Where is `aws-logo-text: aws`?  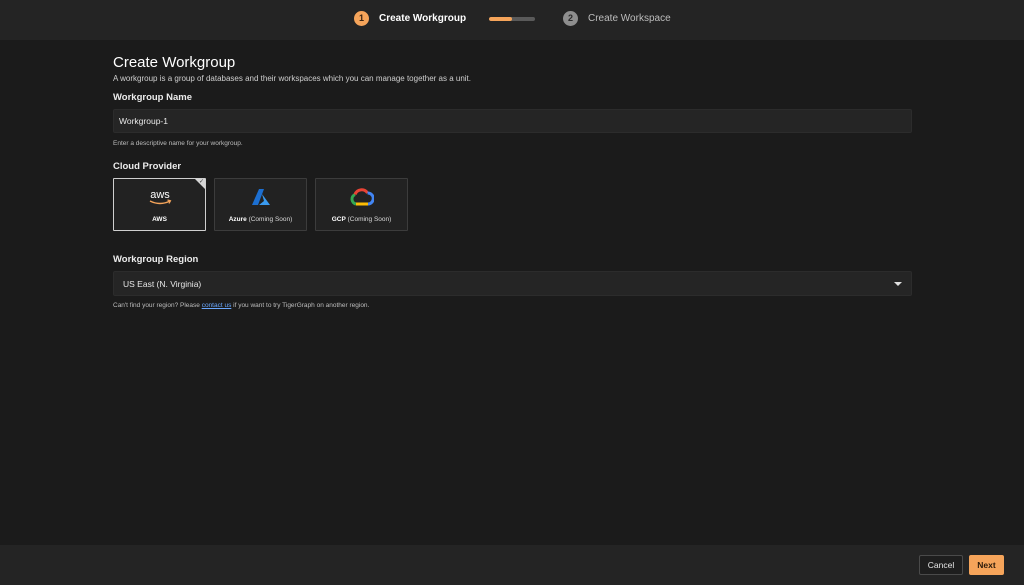 aws-logo-text: aws is located at coordinates (160, 195).